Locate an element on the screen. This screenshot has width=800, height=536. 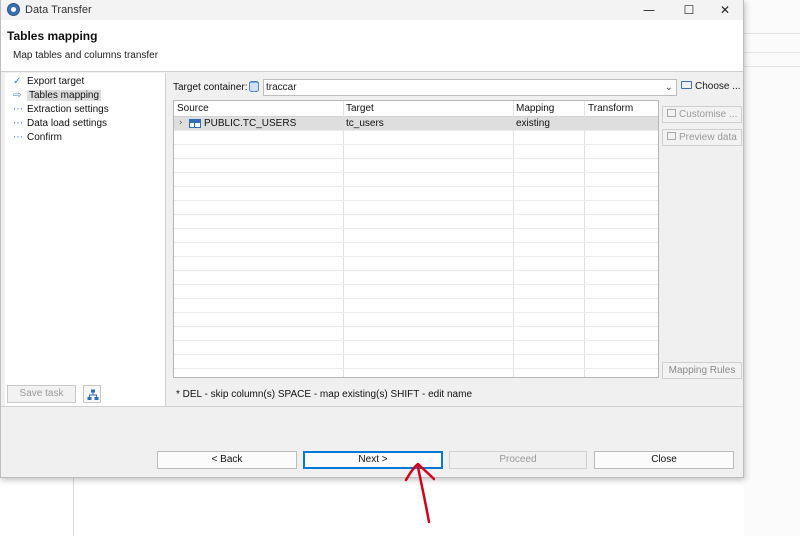
table-header: Source Target Mapping Transform is located at coordinates (416, 109).